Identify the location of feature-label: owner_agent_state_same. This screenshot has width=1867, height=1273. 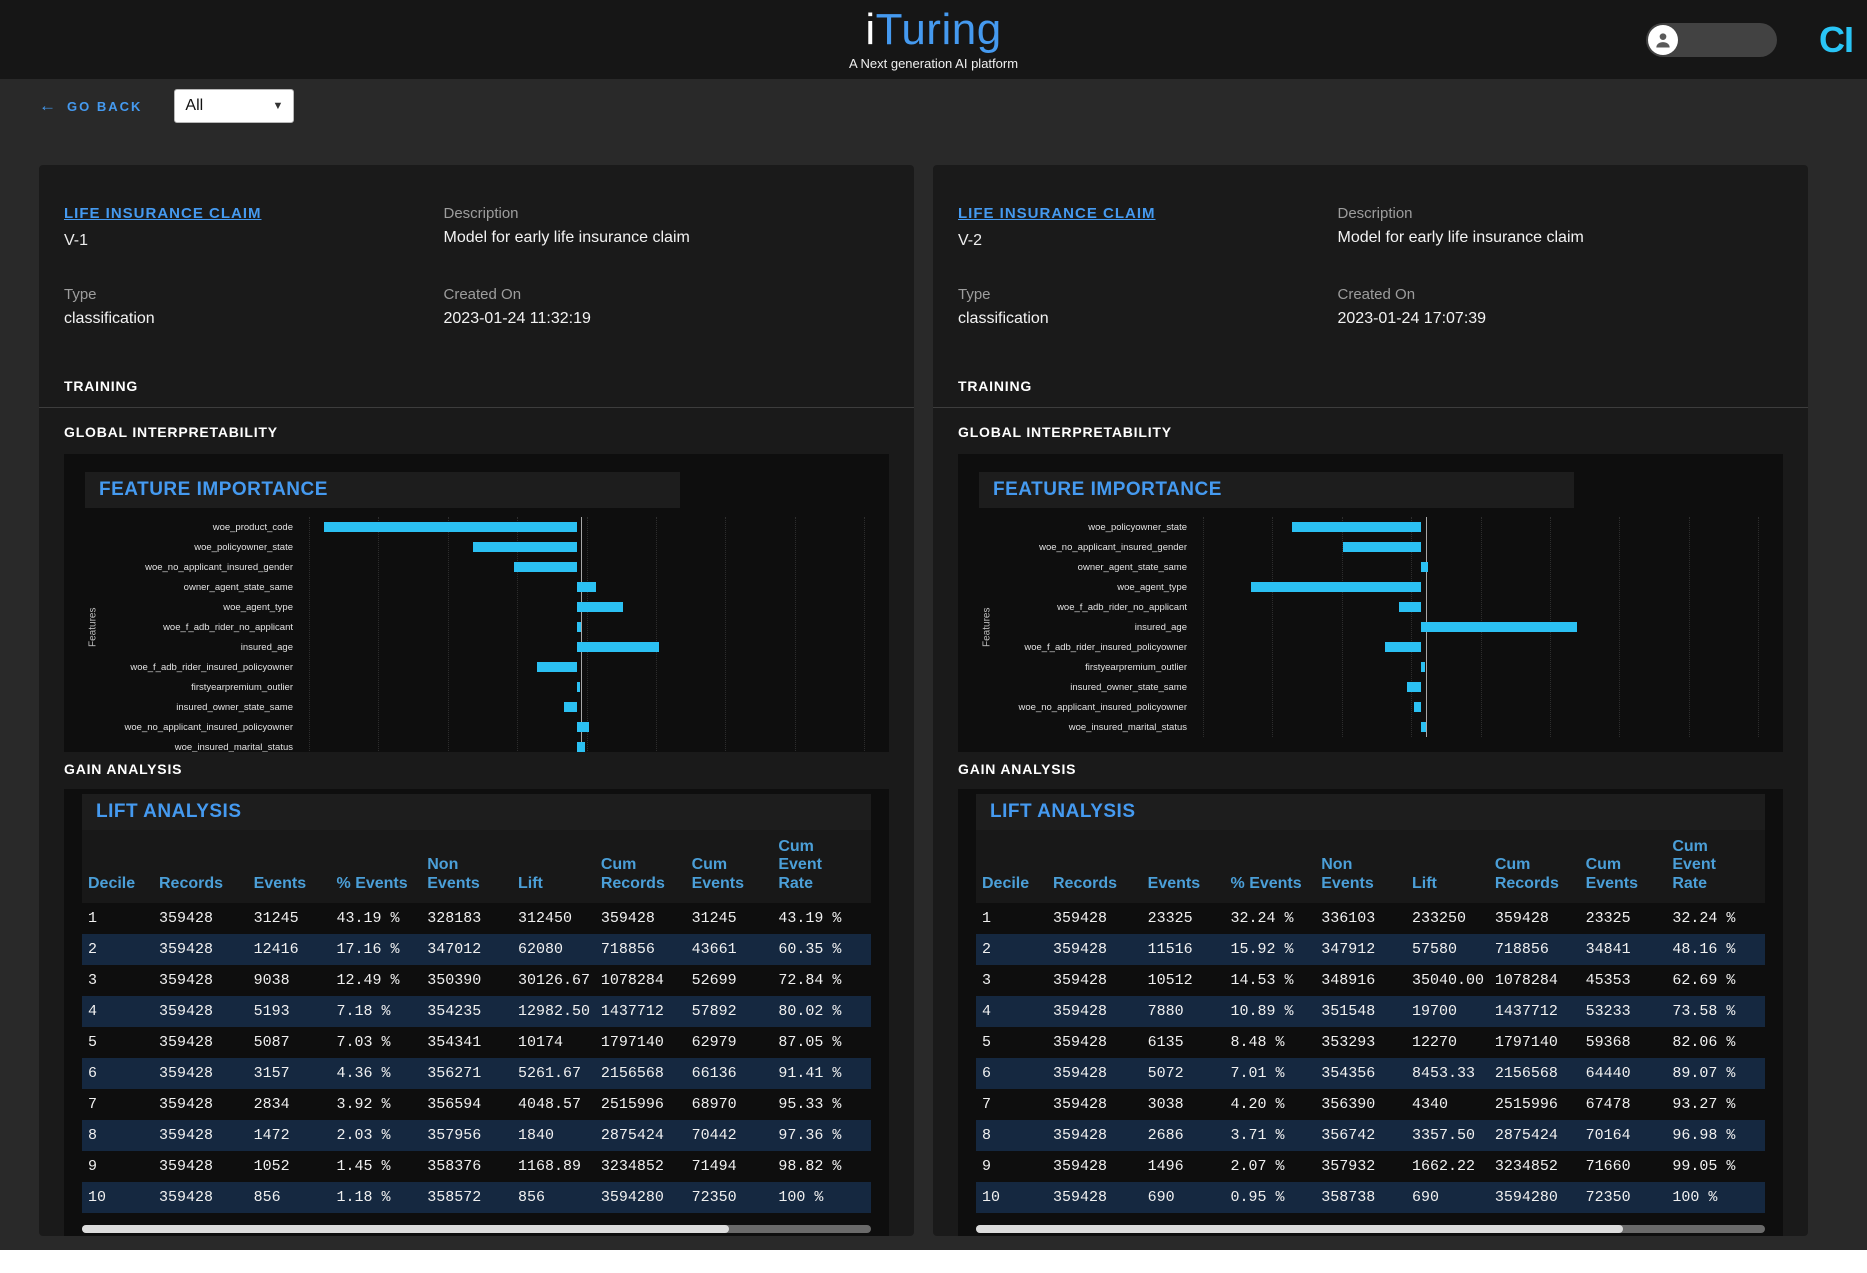
(1132, 567).